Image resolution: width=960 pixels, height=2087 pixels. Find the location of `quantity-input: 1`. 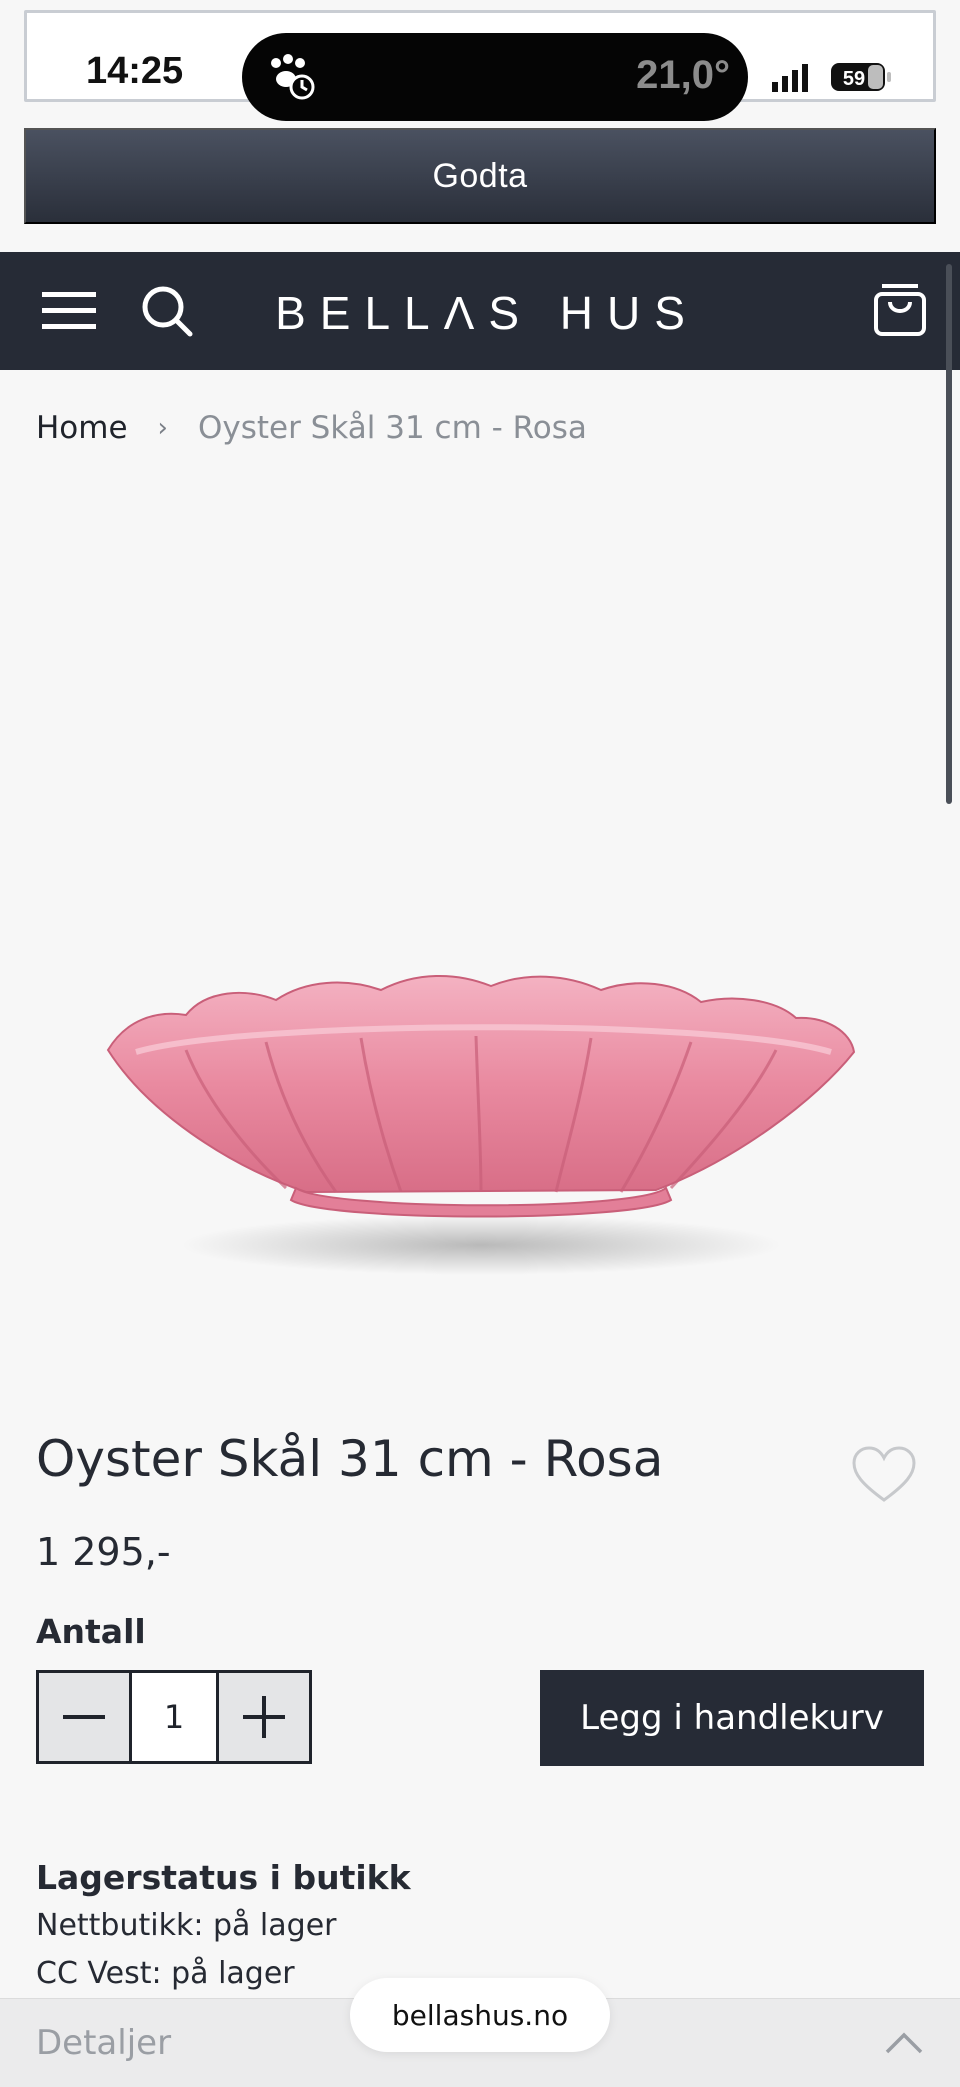

quantity-input: 1 is located at coordinates (174, 1717).